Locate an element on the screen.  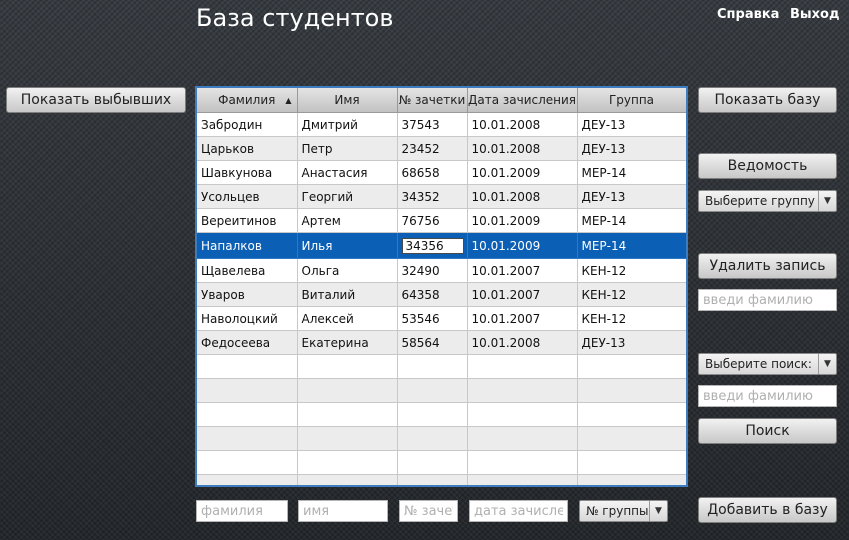
table-row: Забродин Дмитрий 37543 10.01.2008 ДЕУ-13 is located at coordinates (441, 124).